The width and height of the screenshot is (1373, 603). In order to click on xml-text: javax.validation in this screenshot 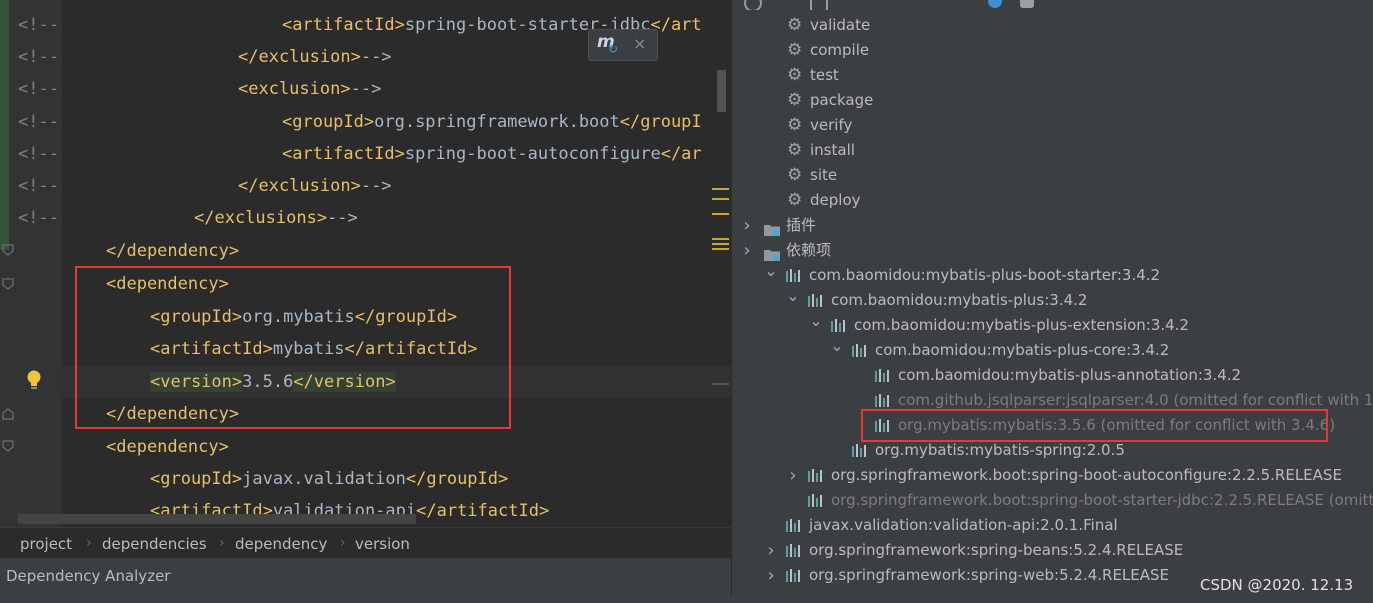, I will do `click(324, 479)`.